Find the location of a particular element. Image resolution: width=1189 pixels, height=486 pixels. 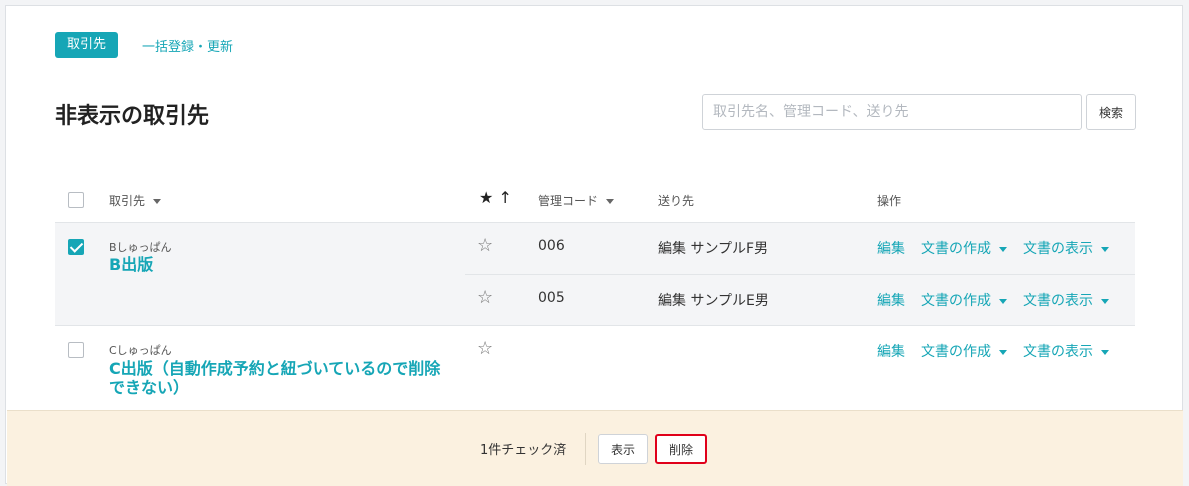

header-code: 管理コード is located at coordinates (576, 200).